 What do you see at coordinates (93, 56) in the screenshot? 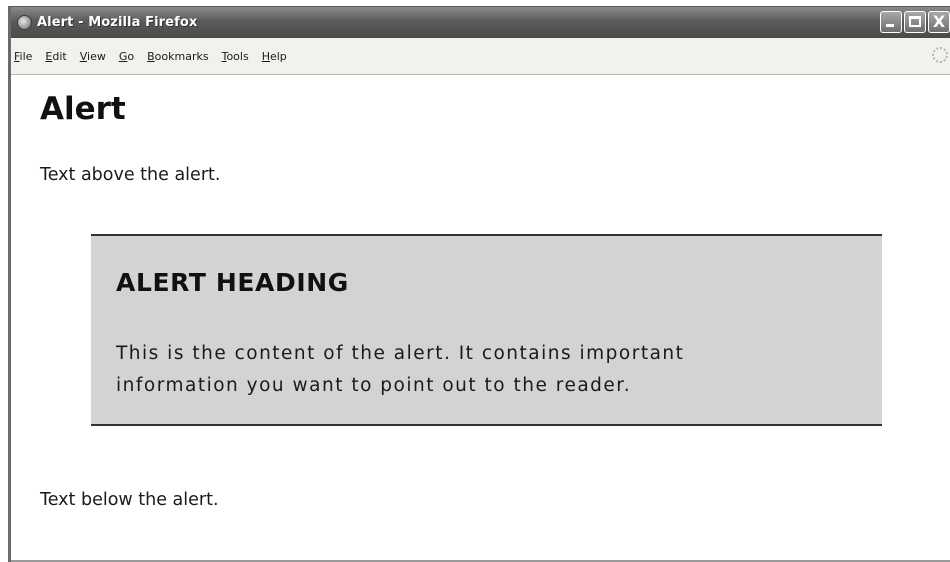
I see `menu-view: View` at bounding box center [93, 56].